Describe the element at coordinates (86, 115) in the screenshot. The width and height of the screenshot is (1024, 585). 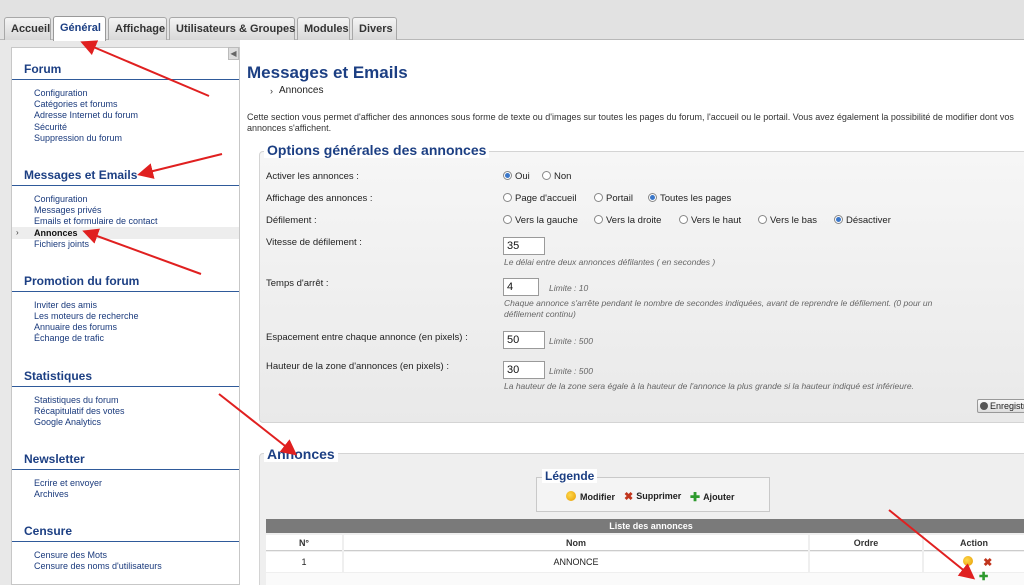
I see `sidebar-item-adresse-internet: Adresse Internet du forum` at that location.